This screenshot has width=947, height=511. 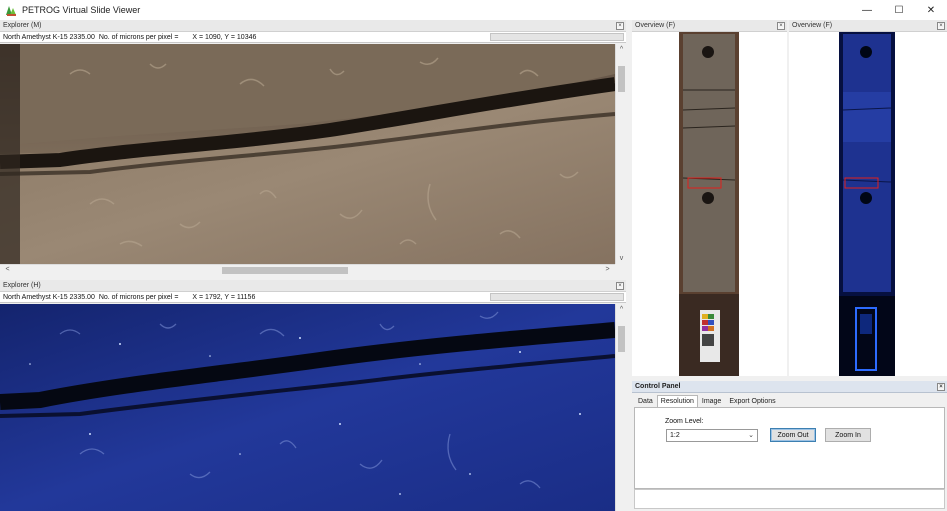 What do you see at coordinates (224, 297) in the screenshot?
I see `coordinates: X = 1792, Y = 11156` at bounding box center [224, 297].